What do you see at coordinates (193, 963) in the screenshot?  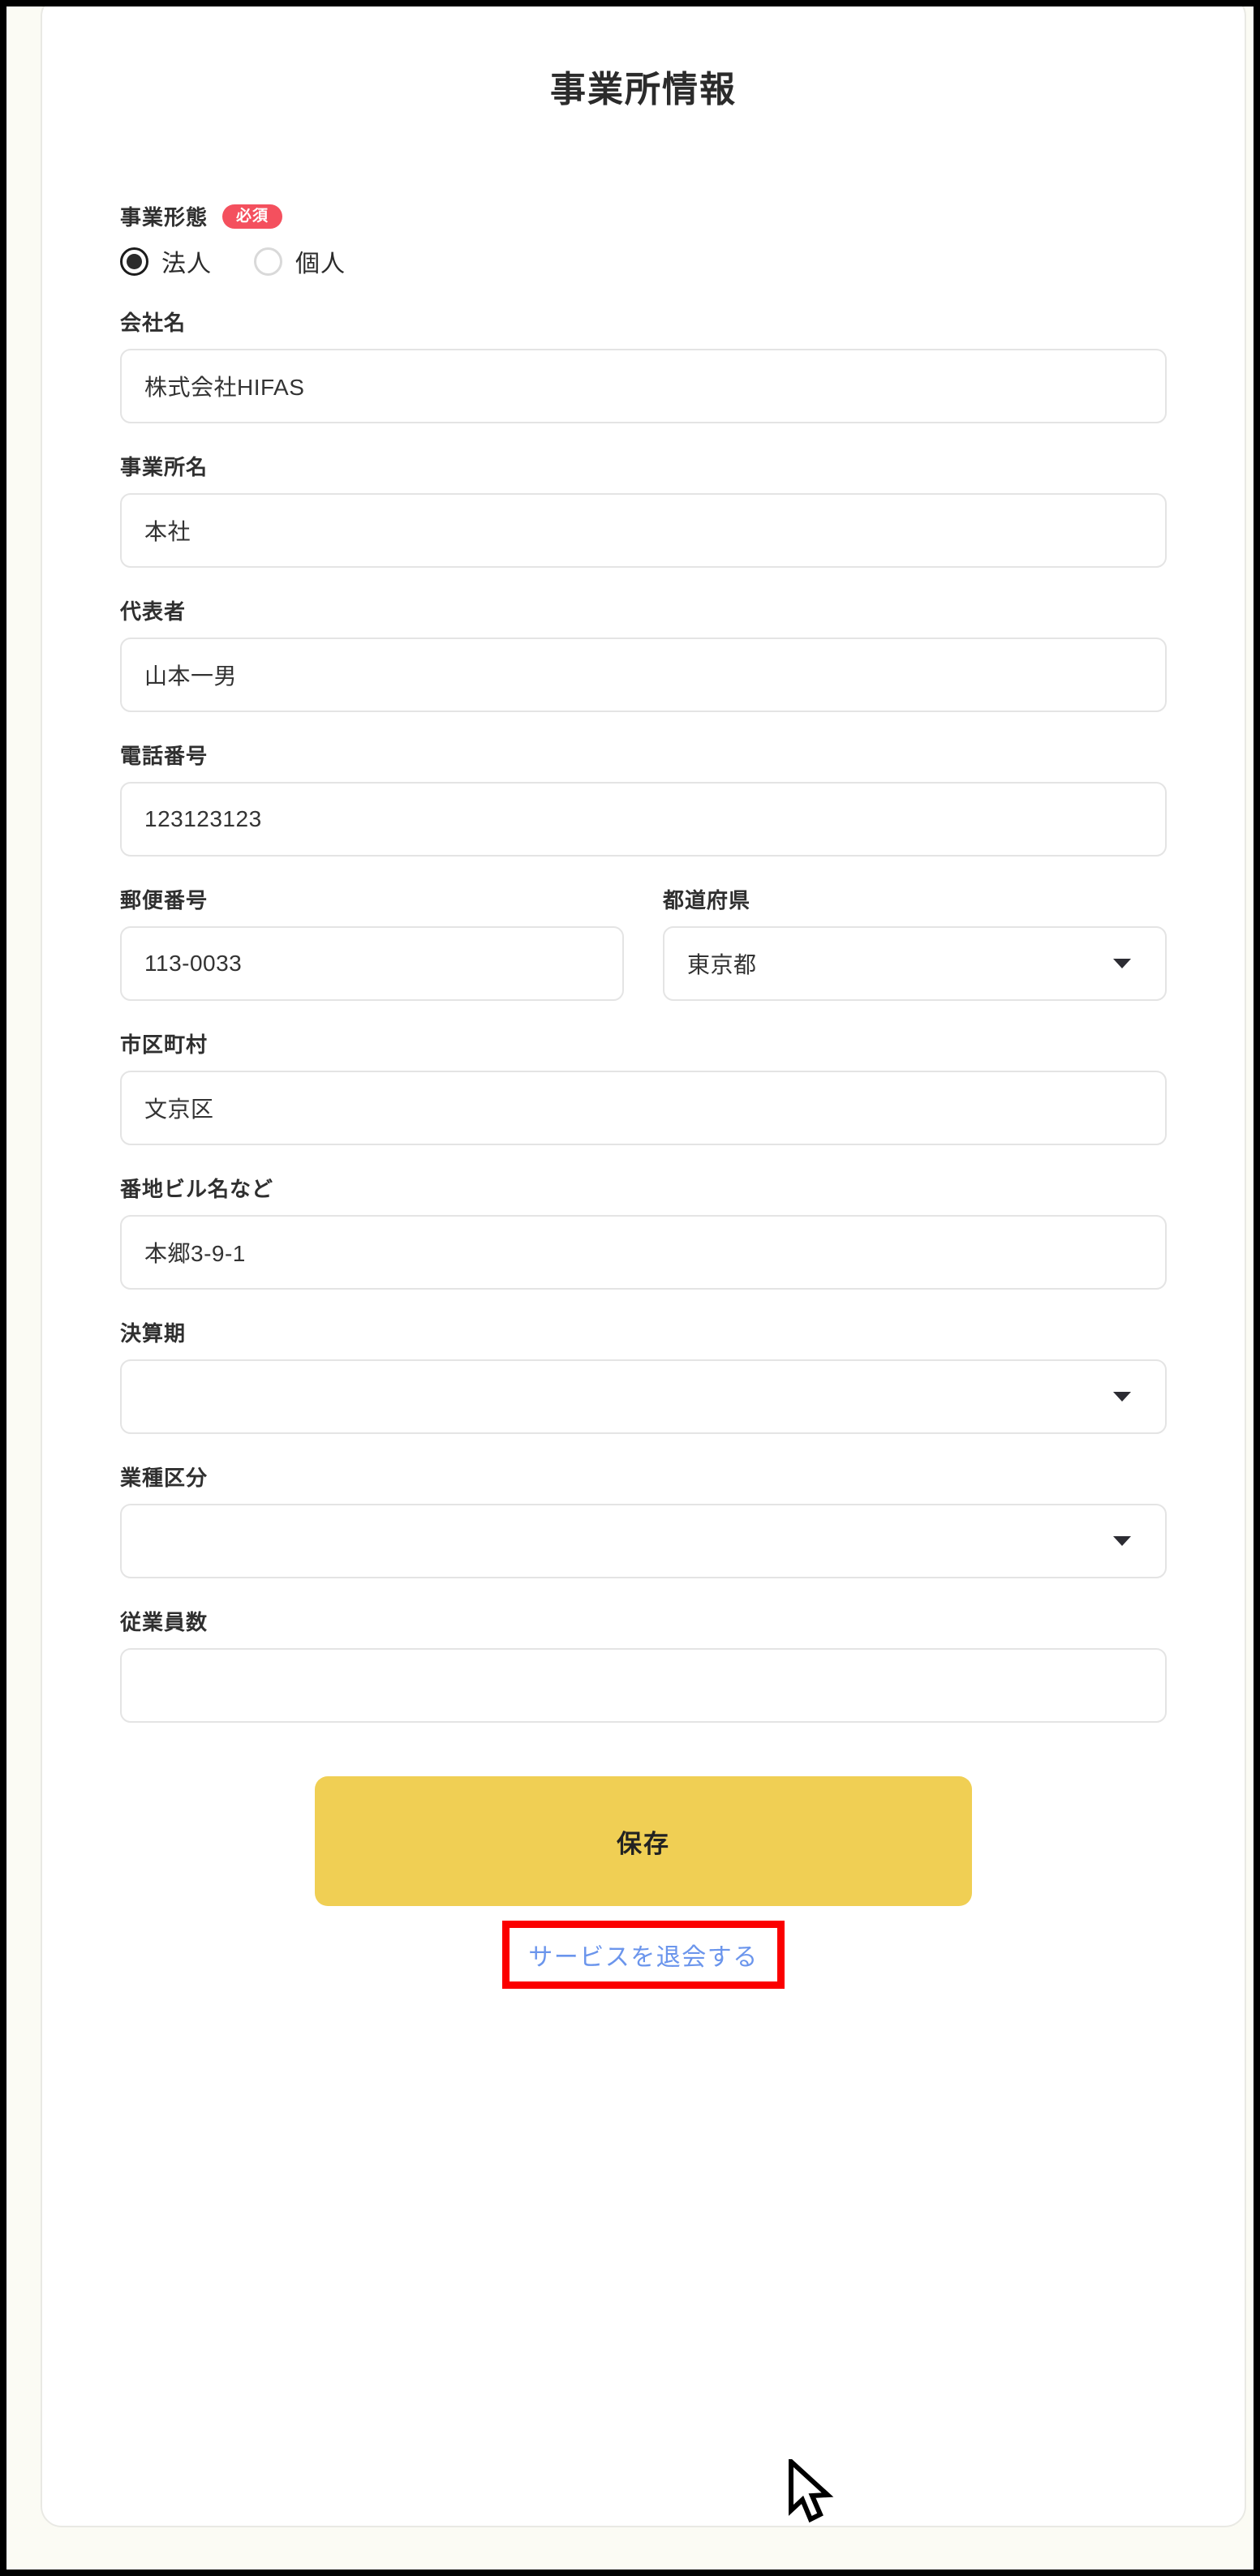 I see `postal-code-value: 113-0033` at bounding box center [193, 963].